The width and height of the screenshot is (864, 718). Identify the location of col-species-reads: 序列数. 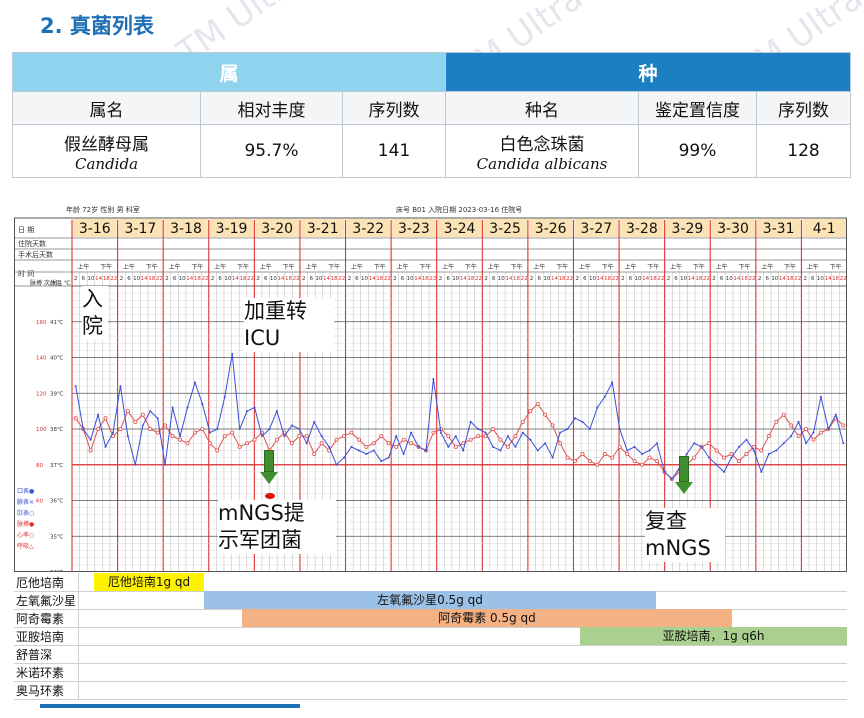
(803, 108).